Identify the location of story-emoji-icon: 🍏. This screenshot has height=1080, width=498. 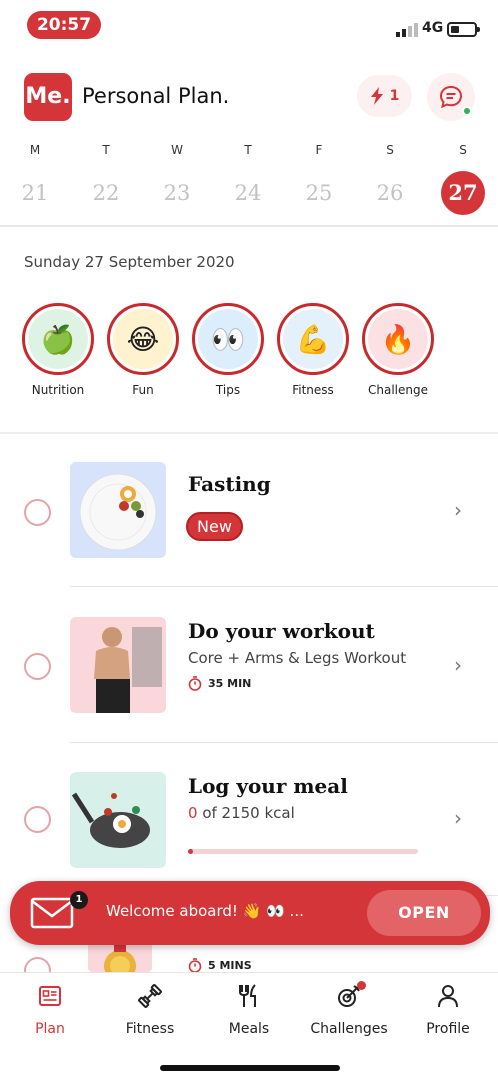
(58, 339).